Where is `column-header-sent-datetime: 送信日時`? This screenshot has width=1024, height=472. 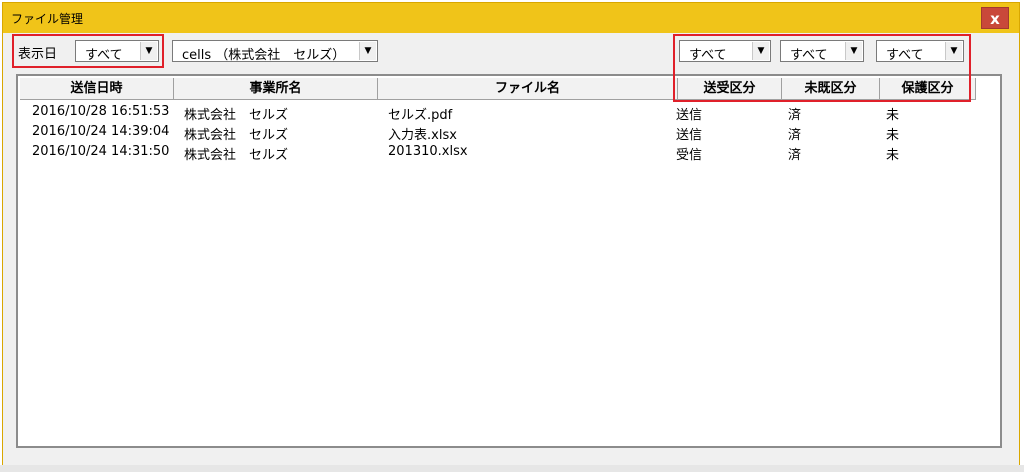
column-header-sent-datetime: 送信日時 is located at coordinates (97, 89).